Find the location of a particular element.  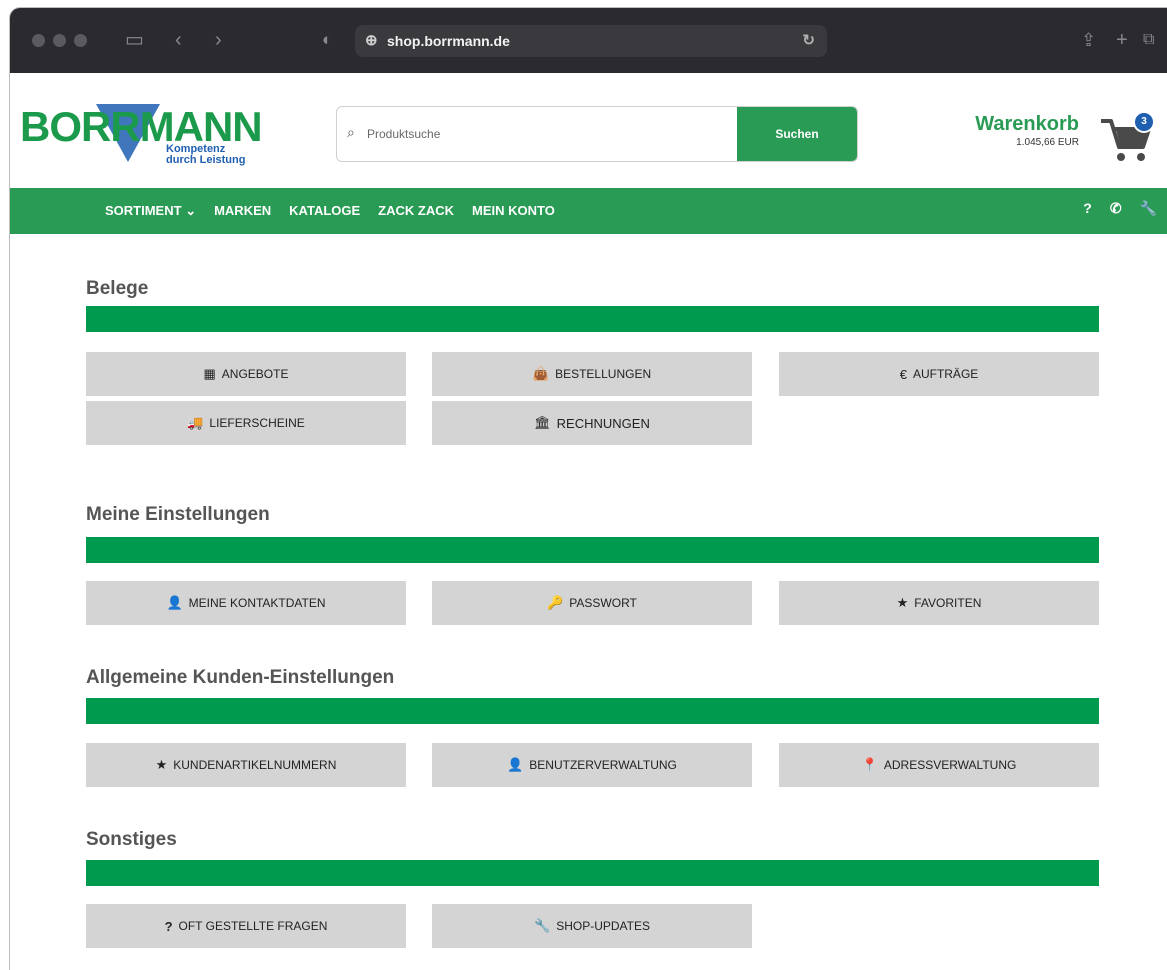

browser-toolbar: ▭ ‹ › ◐ ⊕ shop.borrmann.de ↻ ⇪ + ⧉ is located at coordinates (588, 40).